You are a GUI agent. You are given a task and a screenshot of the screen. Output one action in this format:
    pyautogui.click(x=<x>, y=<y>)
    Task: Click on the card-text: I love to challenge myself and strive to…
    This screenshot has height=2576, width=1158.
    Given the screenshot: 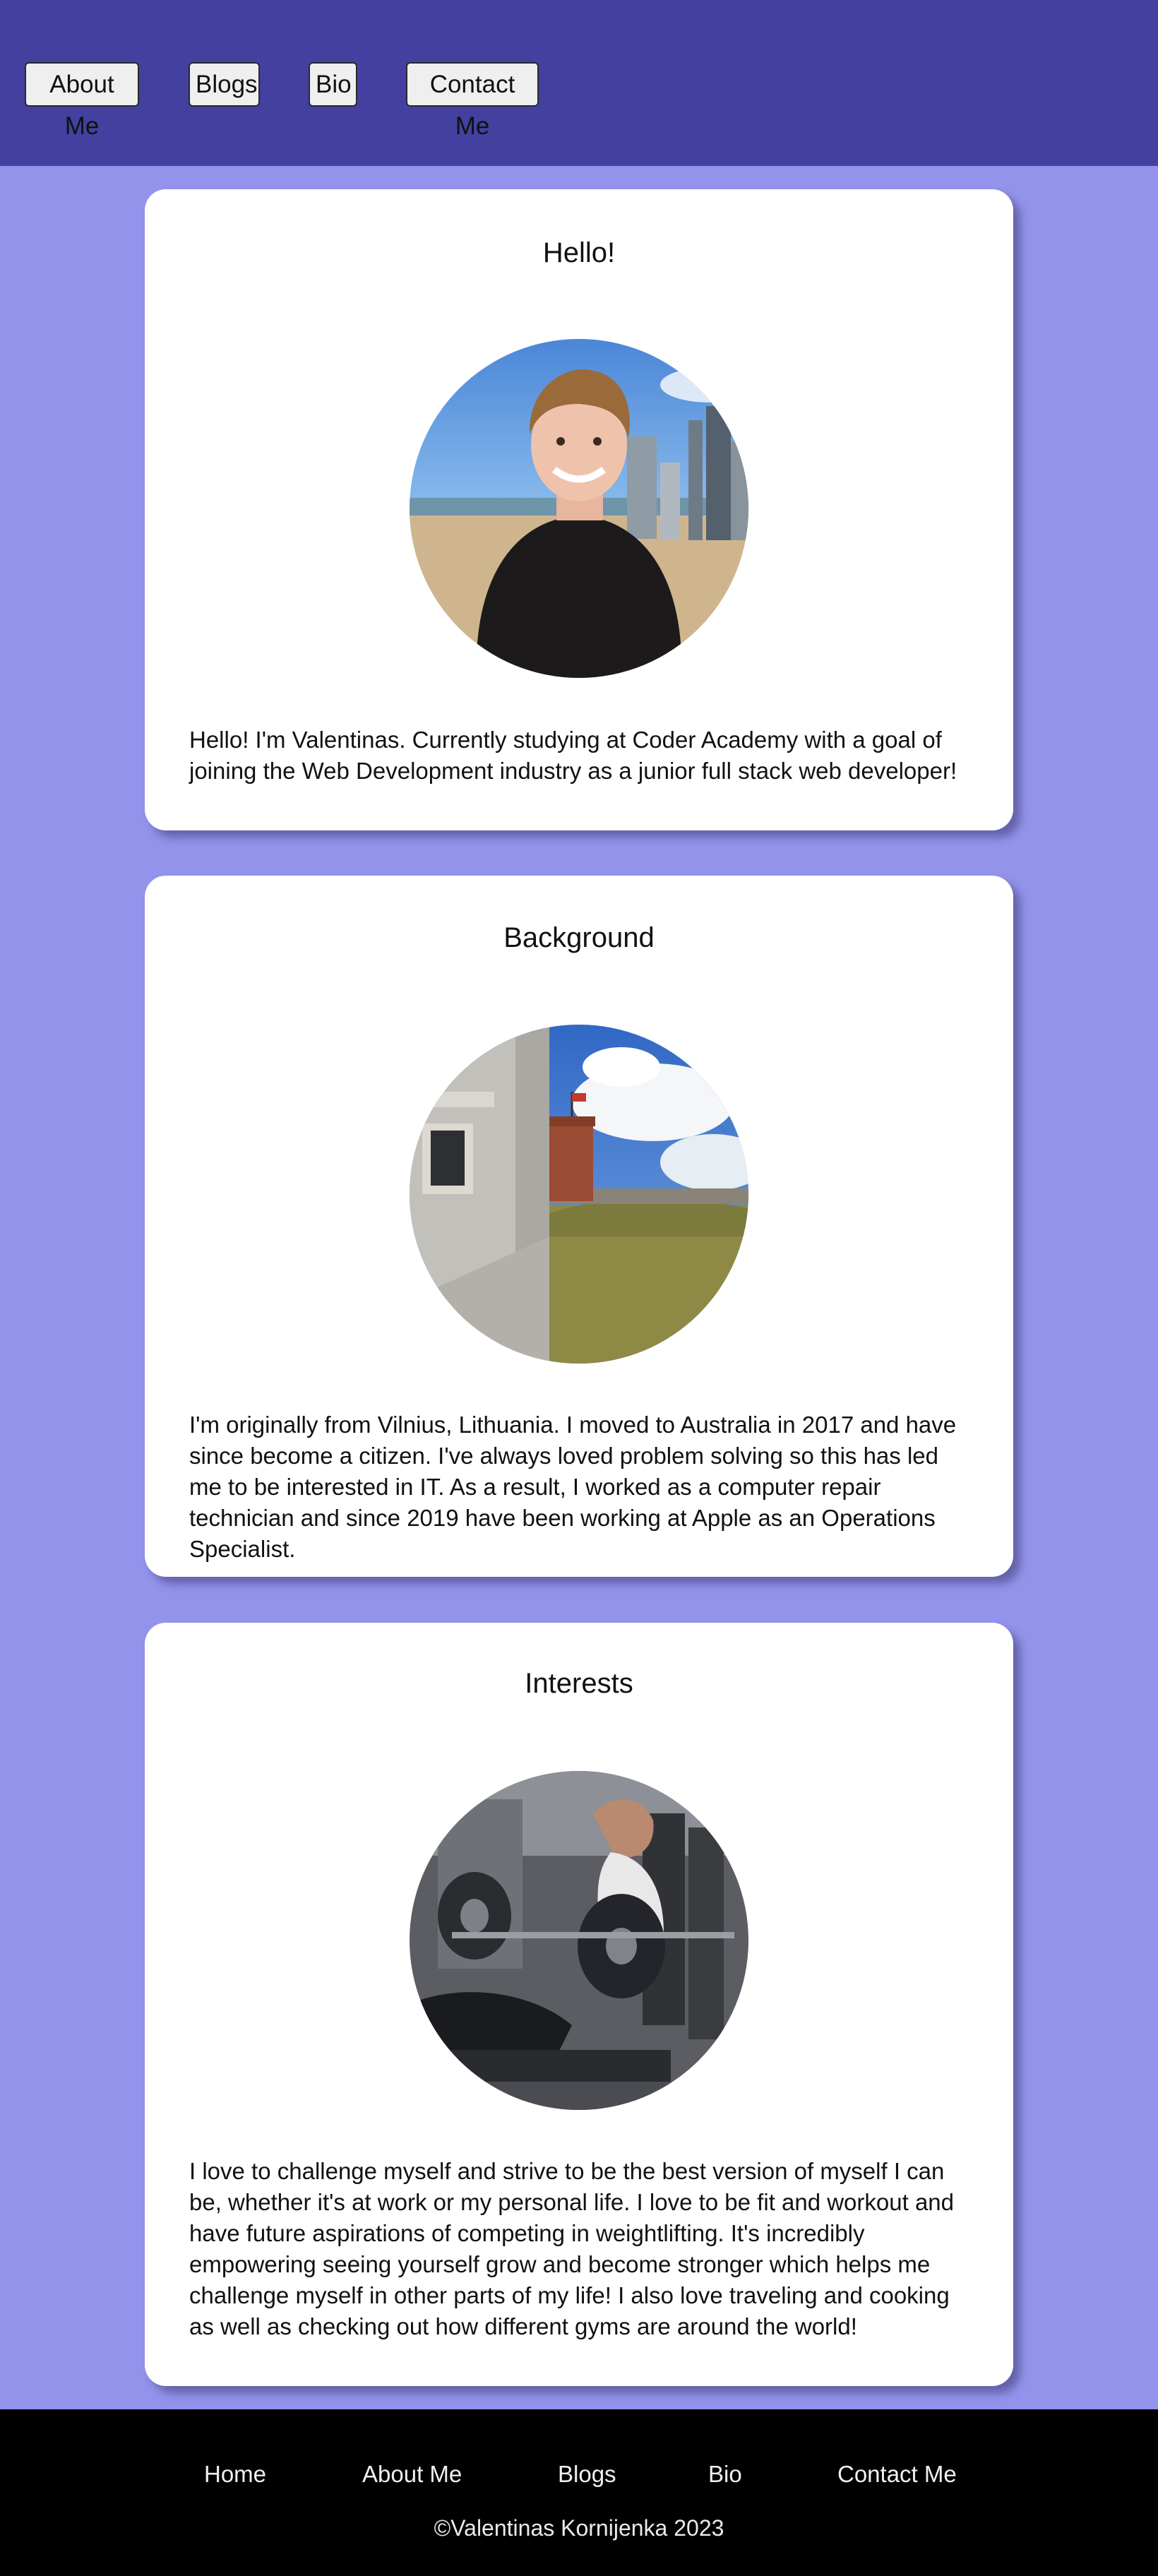 What is the action you would take?
    pyautogui.click(x=572, y=2248)
    